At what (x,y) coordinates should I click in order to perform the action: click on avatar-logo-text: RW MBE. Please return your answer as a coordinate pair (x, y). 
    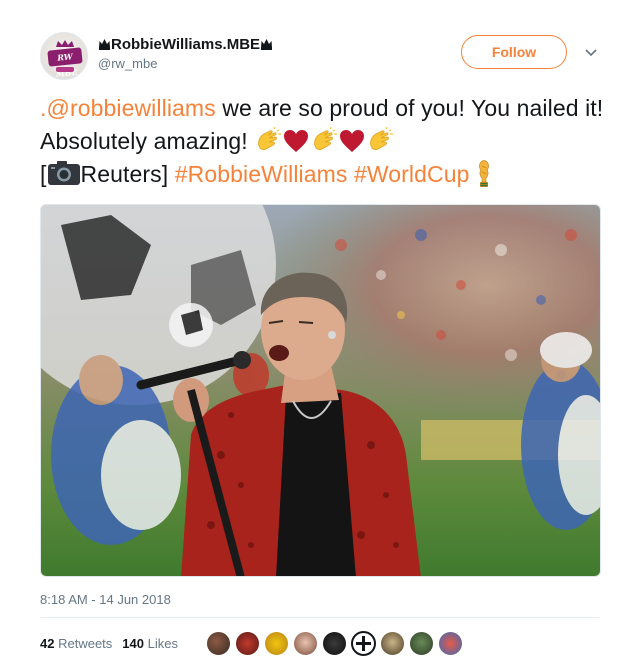
    Looking at the image, I should click on (65, 63).